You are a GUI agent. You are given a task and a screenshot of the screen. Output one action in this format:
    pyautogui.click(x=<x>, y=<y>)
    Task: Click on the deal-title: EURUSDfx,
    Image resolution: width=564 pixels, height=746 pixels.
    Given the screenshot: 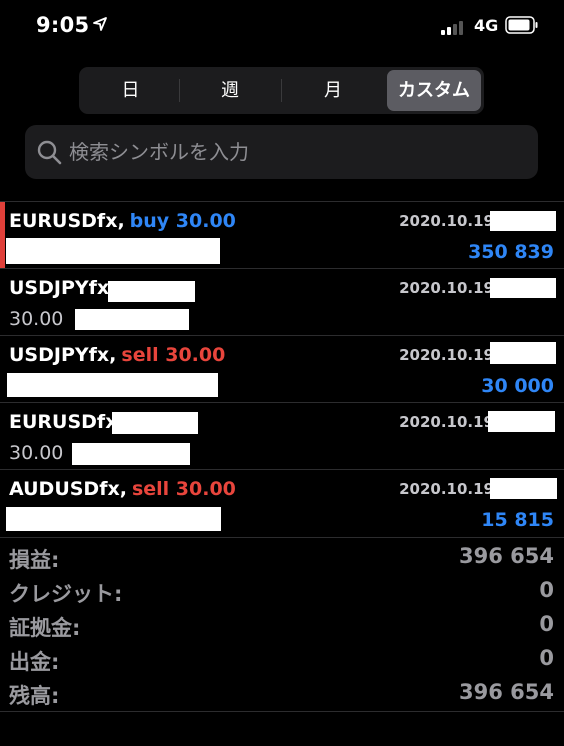 What is the action you would take?
    pyautogui.click(x=67, y=422)
    